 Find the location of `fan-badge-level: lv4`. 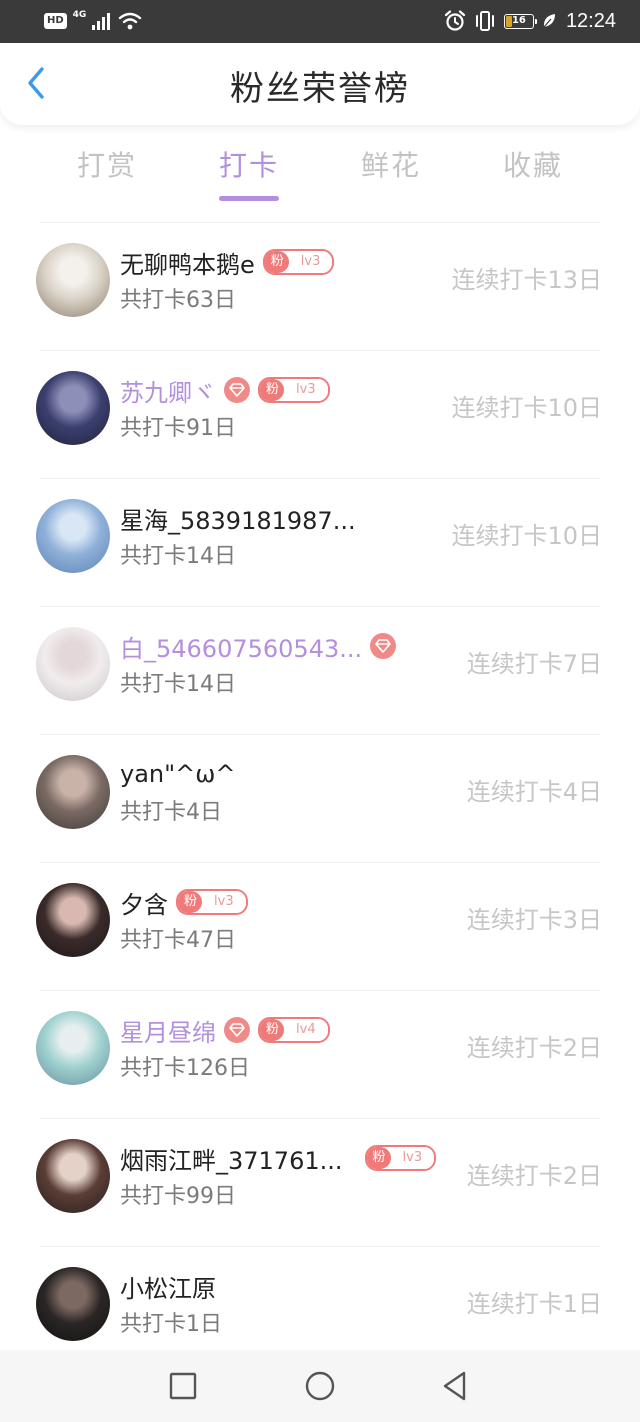

fan-badge-level: lv4 is located at coordinates (306, 1030).